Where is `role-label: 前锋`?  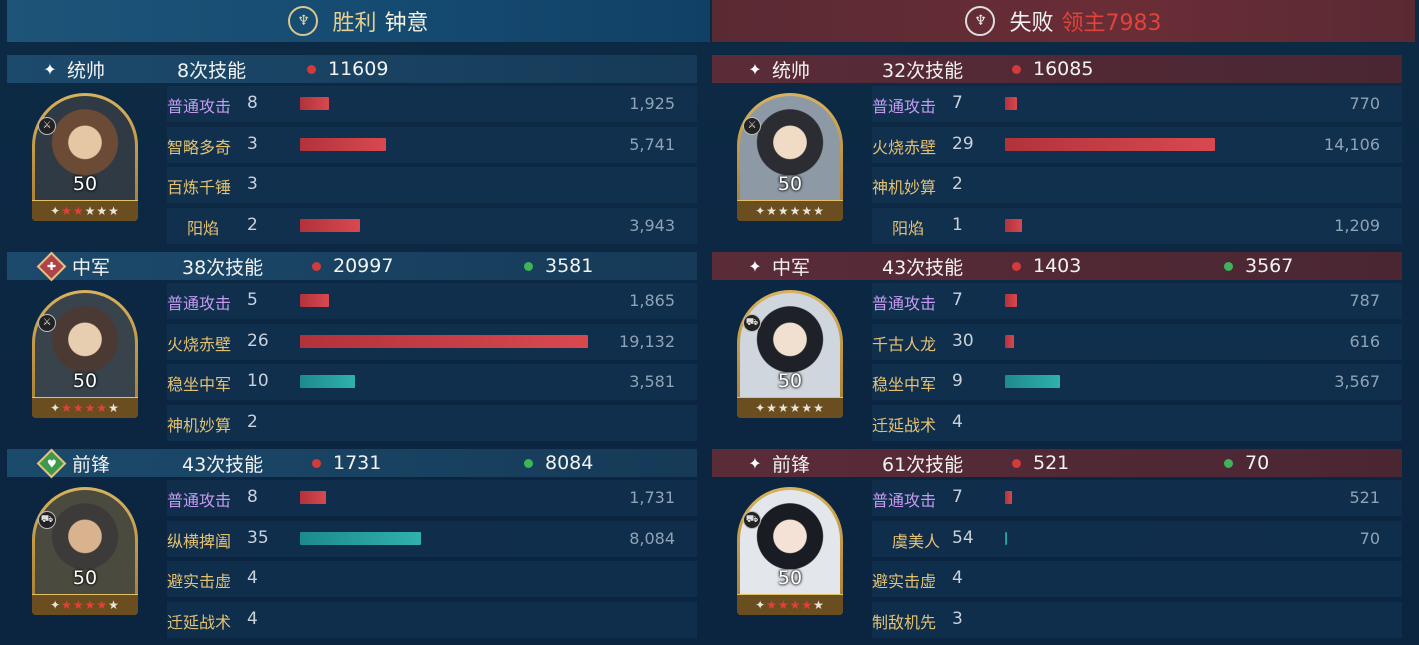 role-label: 前锋 is located at coordinates (91, 464).